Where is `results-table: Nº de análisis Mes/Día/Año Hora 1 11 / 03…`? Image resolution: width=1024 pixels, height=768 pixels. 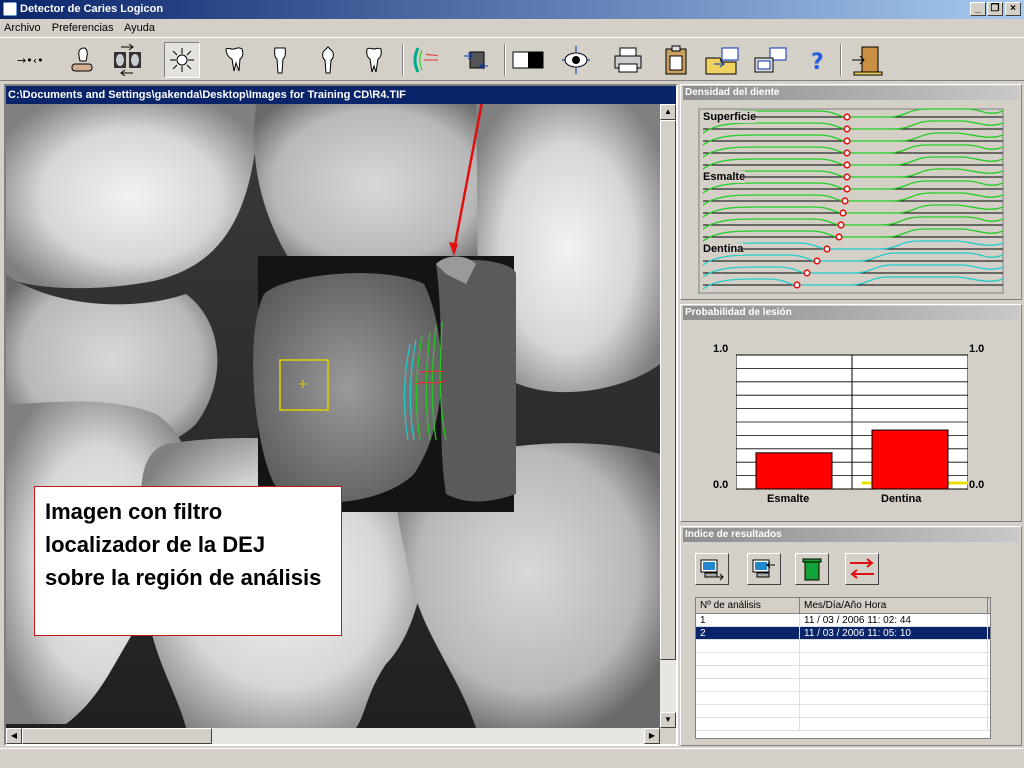
results-table: Nº de análisis Mes/Día/Año Hora 1 11 / 03… is located at coordinates (843, 668).